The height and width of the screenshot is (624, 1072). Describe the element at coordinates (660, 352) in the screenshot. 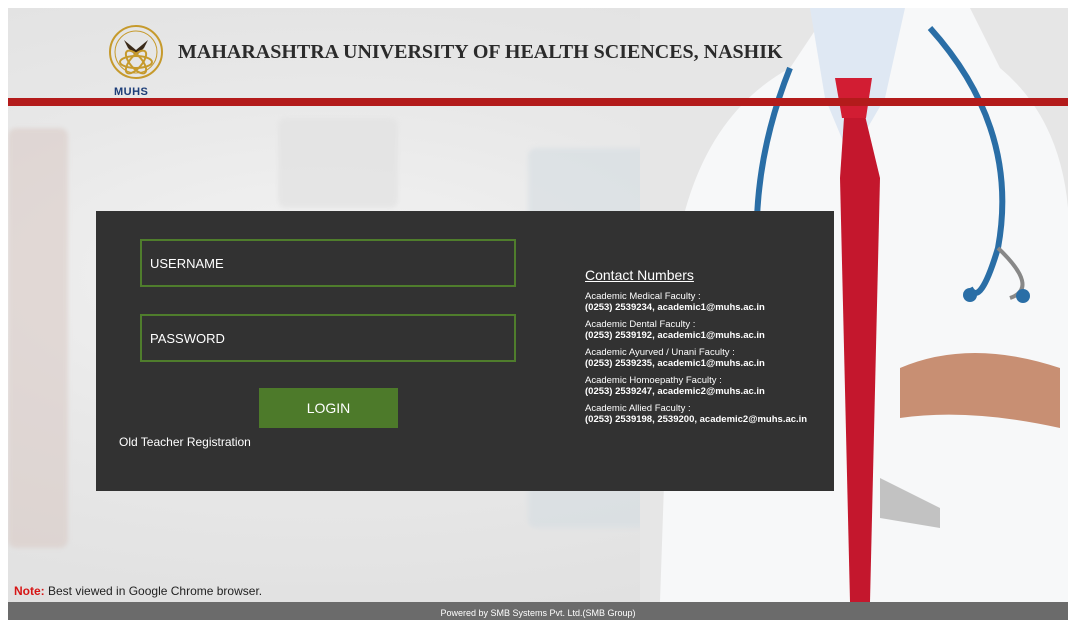

I see `contact-label: Academic Ayurved / Unani Faculty :` at that location.